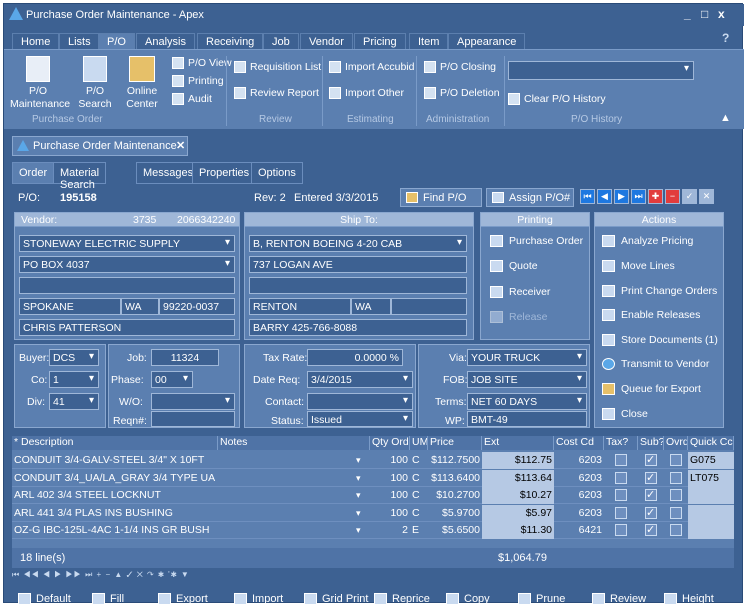 This screenshot has width=747, height=610. Describe the element at coordinates (360, 419) in the screenshot. I see `status-select: Issued` at that location.